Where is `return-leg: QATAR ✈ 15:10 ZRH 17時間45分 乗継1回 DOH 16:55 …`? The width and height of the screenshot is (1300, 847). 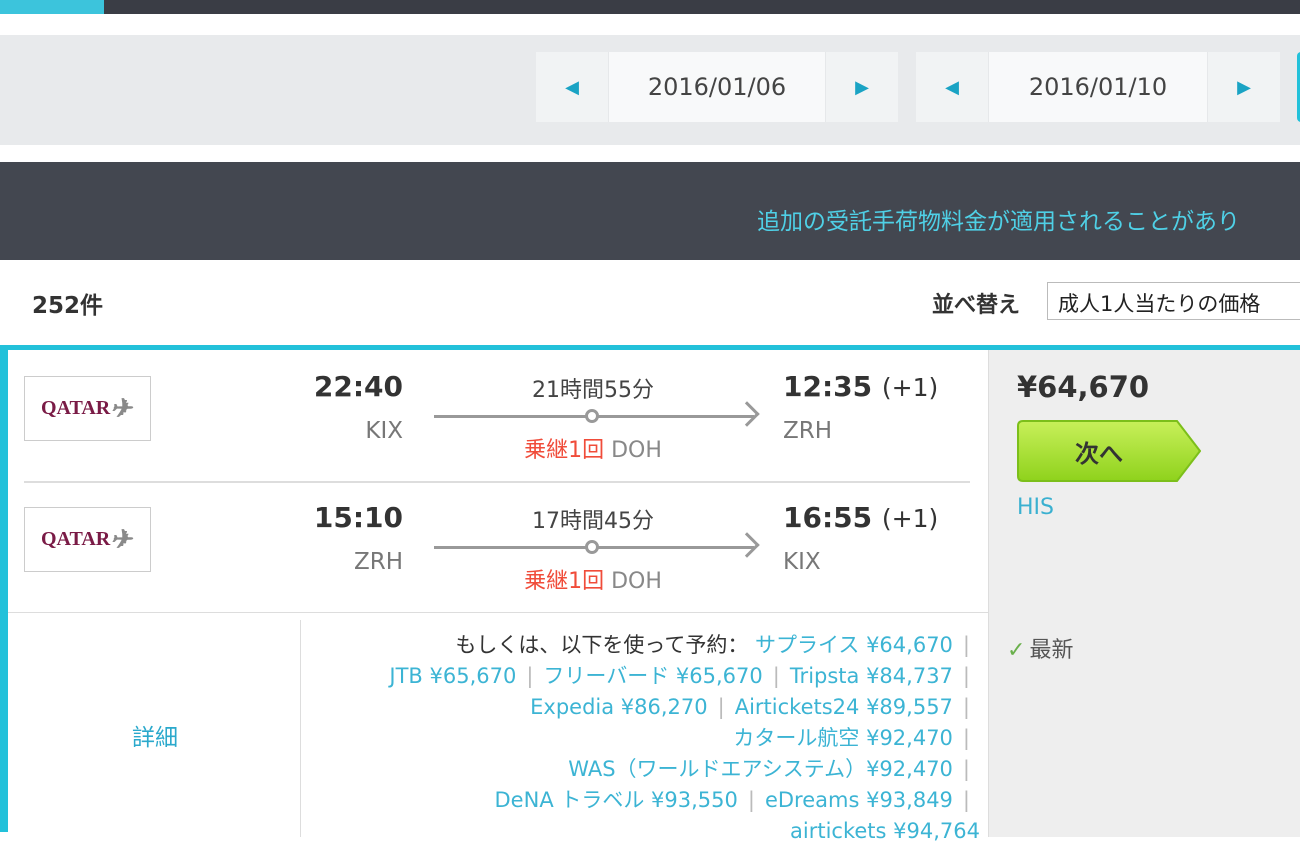
return-leg: QATAR ✈ 15:10 ZRH 17時間45分 乗継1回 DOH 16:55 … is located at coordinates (498, 546).